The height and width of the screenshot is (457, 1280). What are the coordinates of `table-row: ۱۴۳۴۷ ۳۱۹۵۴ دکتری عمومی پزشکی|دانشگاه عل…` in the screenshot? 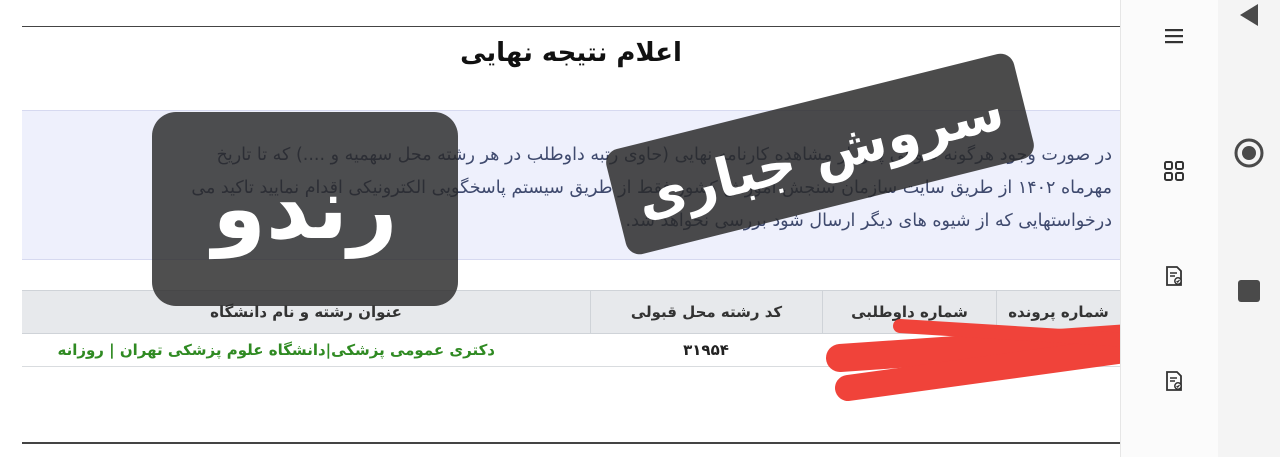 It's located at (571, 350).